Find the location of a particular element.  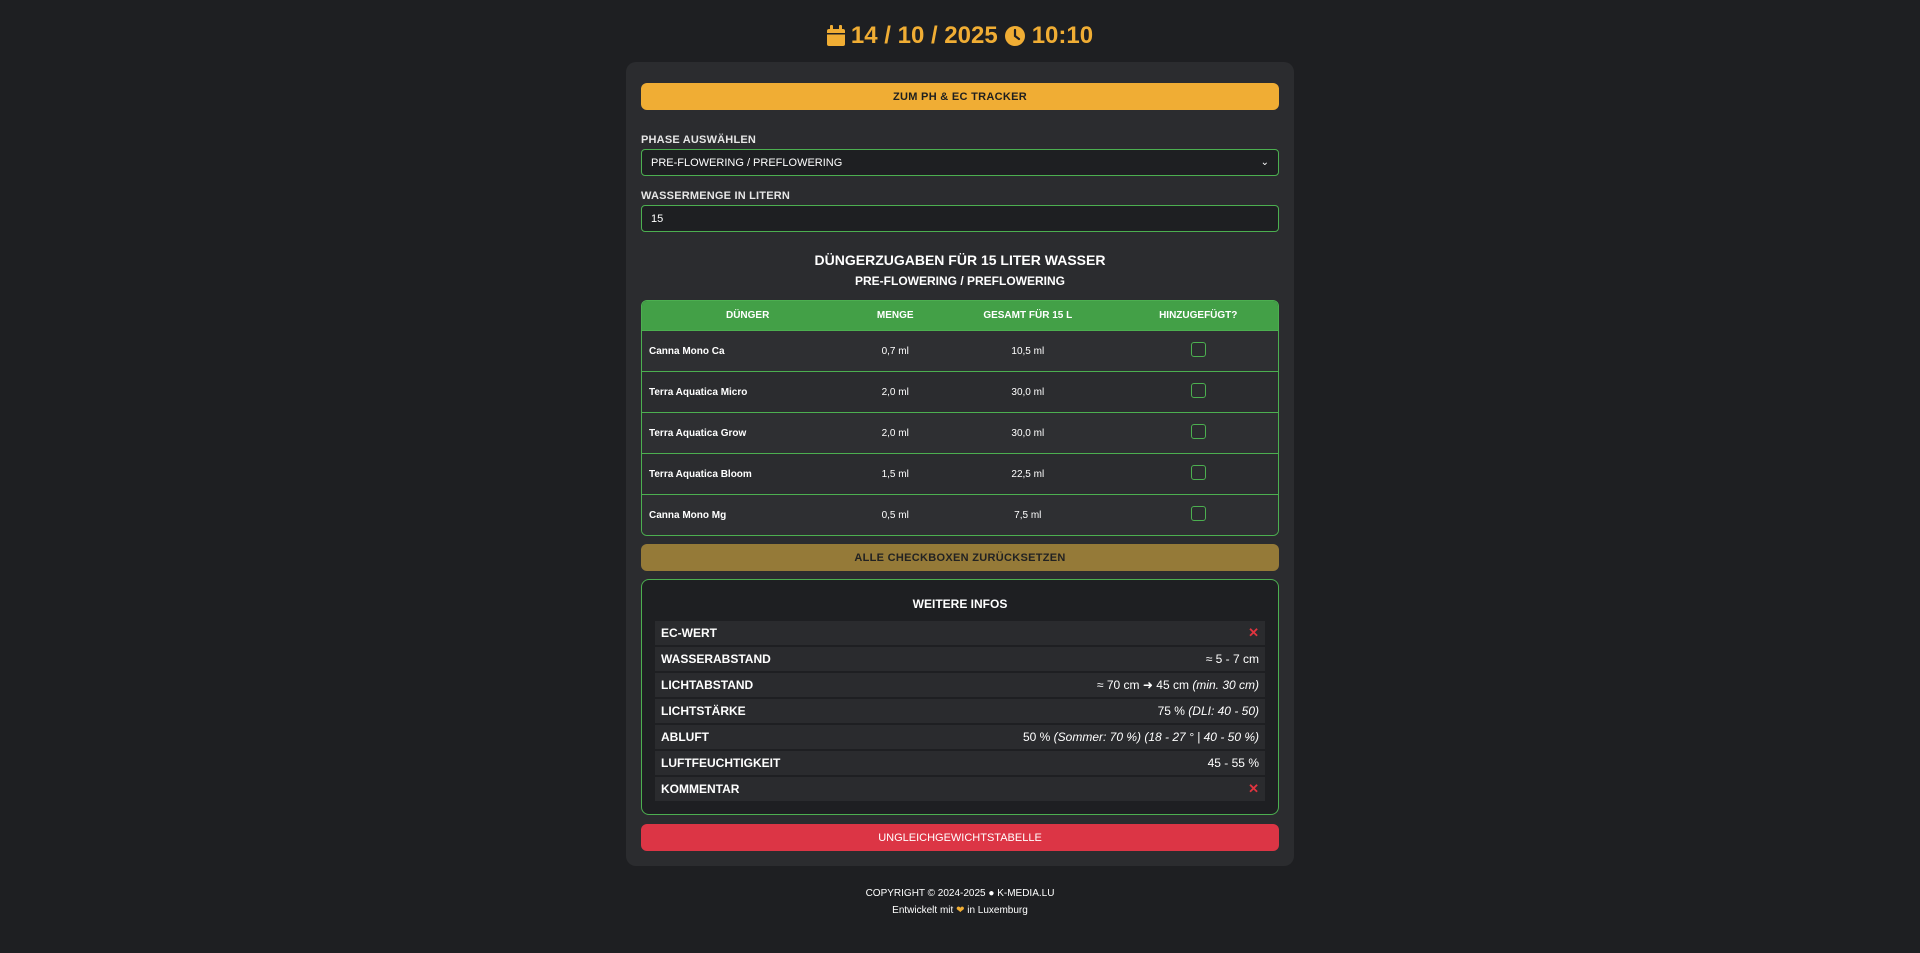

date-text: 14 / 10 / 2025 is located at coordinates (924, 35).